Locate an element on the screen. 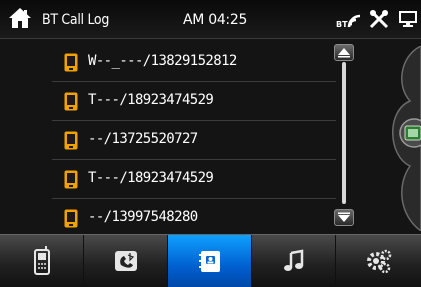 The width and height of the screenshot is (421, 287). bluetooth-phone-icon is located at coordinates (125, 261).